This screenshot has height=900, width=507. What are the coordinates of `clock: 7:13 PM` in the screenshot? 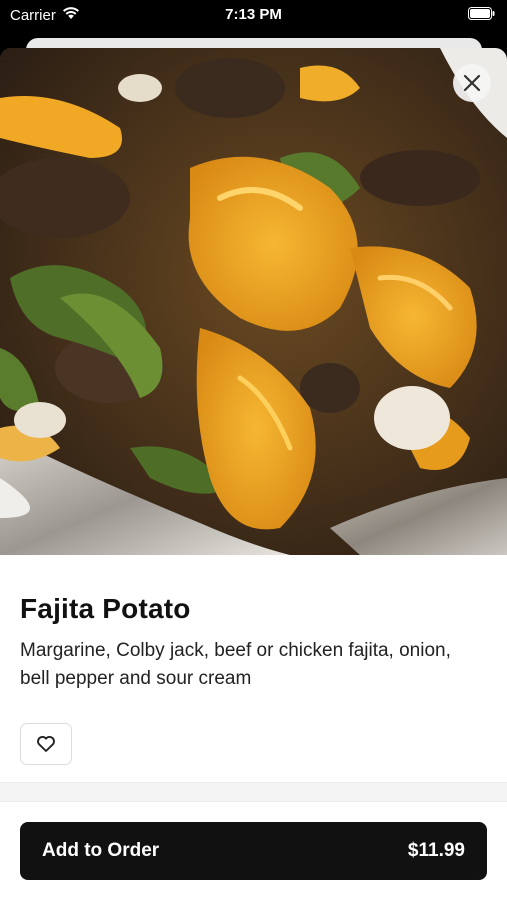 It's located at (253, 14).